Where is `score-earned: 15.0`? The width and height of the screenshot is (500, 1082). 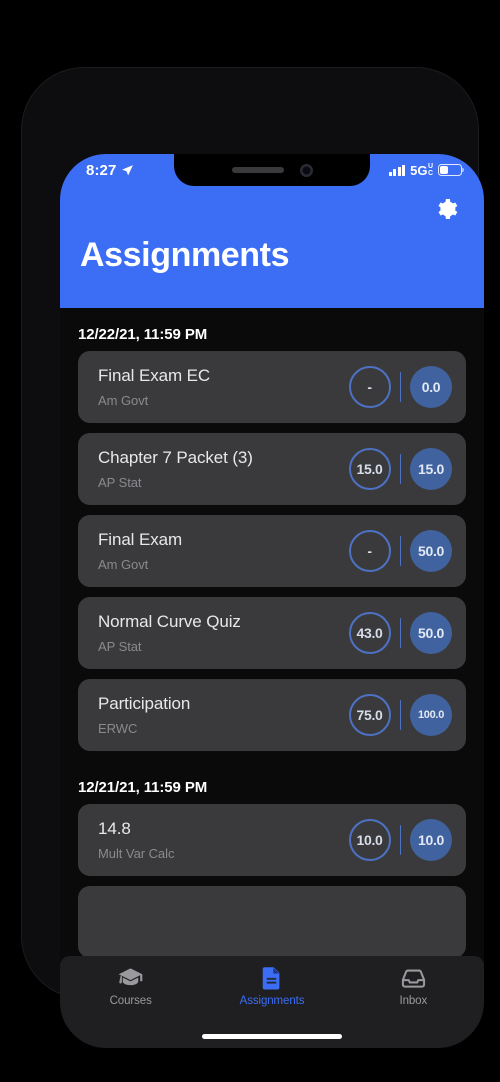
score-earned: 15.0 is located at coordinates (369, 469).